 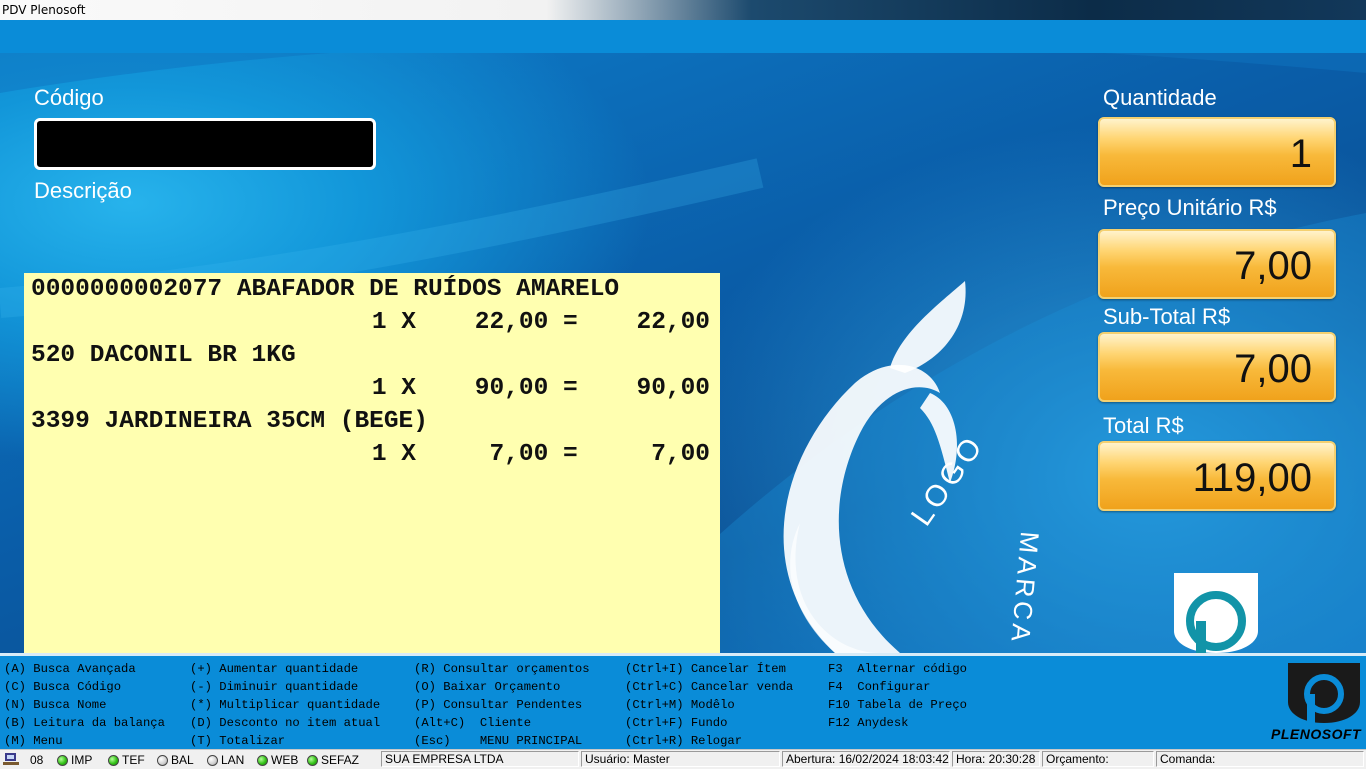 What do you see at coordinates (69, 97) in the screenshot?
I see `codigo-label: Código` at bounding box center [69, 97].